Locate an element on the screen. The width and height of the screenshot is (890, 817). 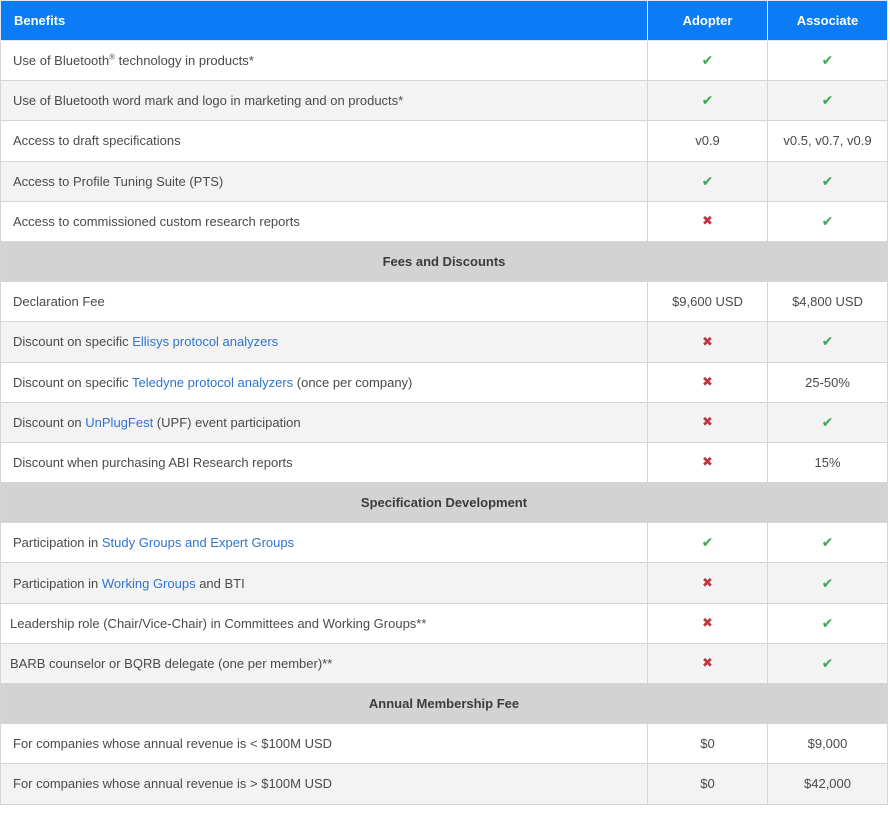
row-label-text: Discount on is located at coordinates (49, 422).